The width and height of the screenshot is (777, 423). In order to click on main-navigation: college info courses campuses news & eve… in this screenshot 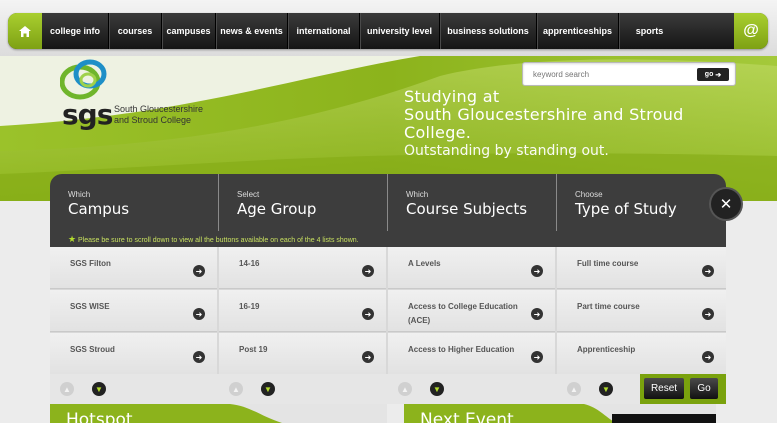, I will do `click(388, 31)`.